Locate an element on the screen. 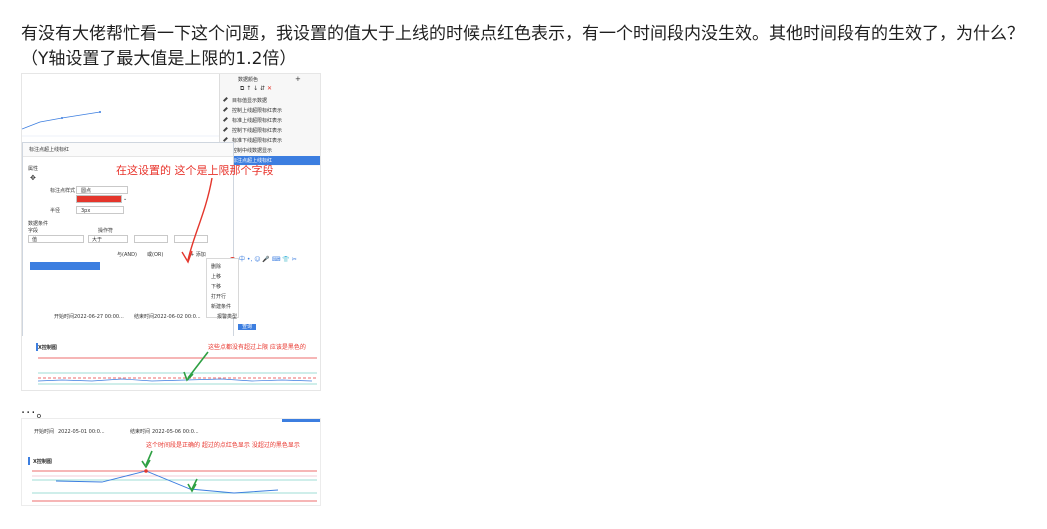  query-button: 查询 is located at coordinates (247, 327).